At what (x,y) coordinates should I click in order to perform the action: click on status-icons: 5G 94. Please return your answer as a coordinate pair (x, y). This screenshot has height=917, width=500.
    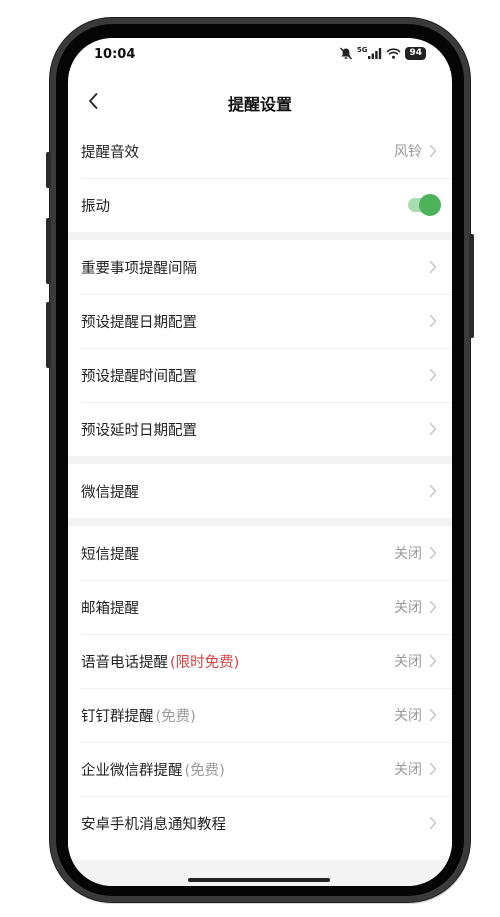
    Looking at the image, I should click on (382, 52).